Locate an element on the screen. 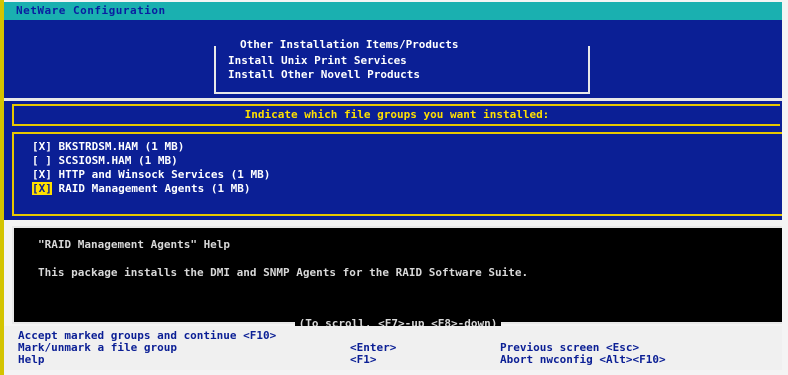 This screenshot has width=788, height=375. menu-item-unix-print: Install Unix Print Services is located at coordinates (317, 60).